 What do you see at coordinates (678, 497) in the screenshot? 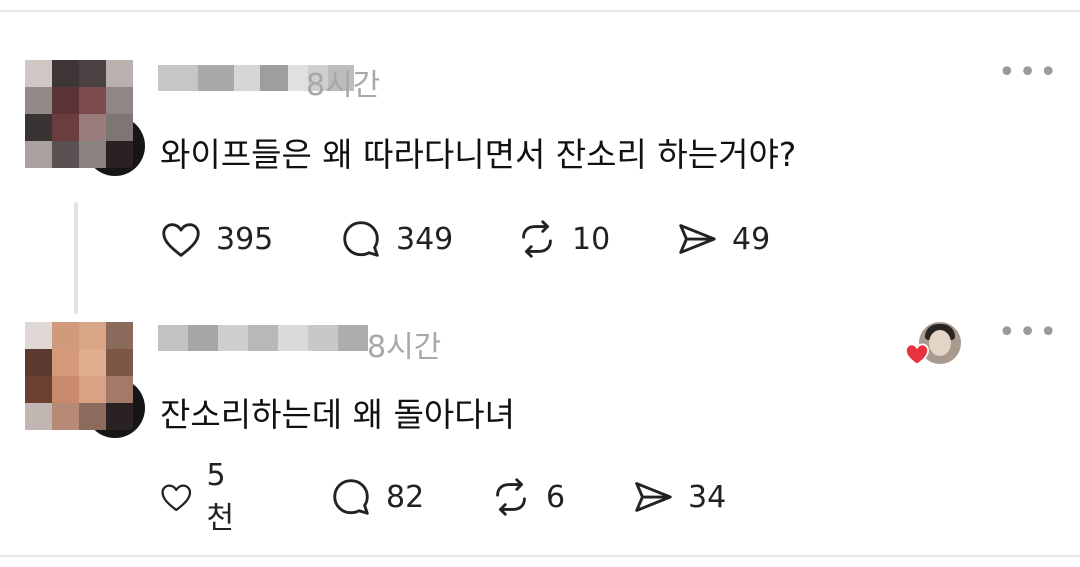
I see `share-button: 34` at bounding box center [678, 497].